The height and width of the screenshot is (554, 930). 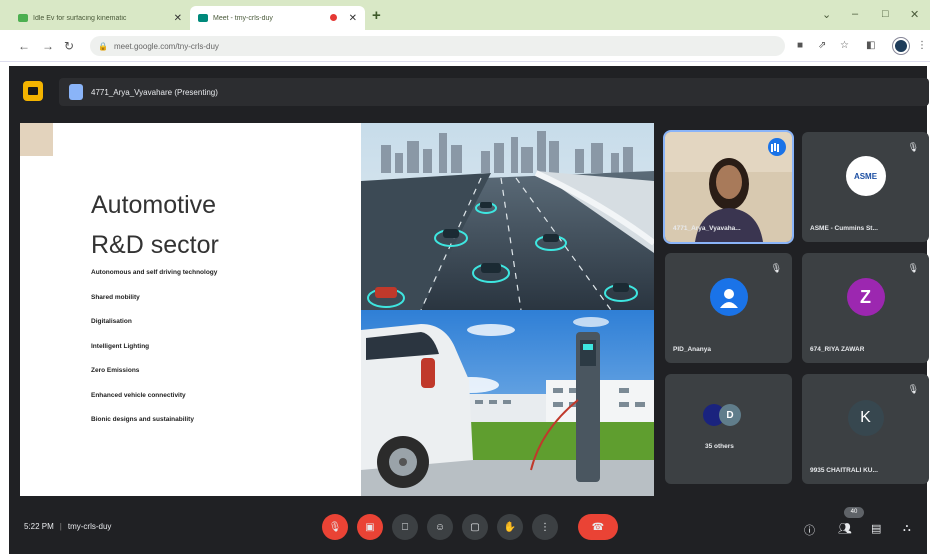 I want to click on more-vert-icon: ⋮, so click(x=545, y=527).